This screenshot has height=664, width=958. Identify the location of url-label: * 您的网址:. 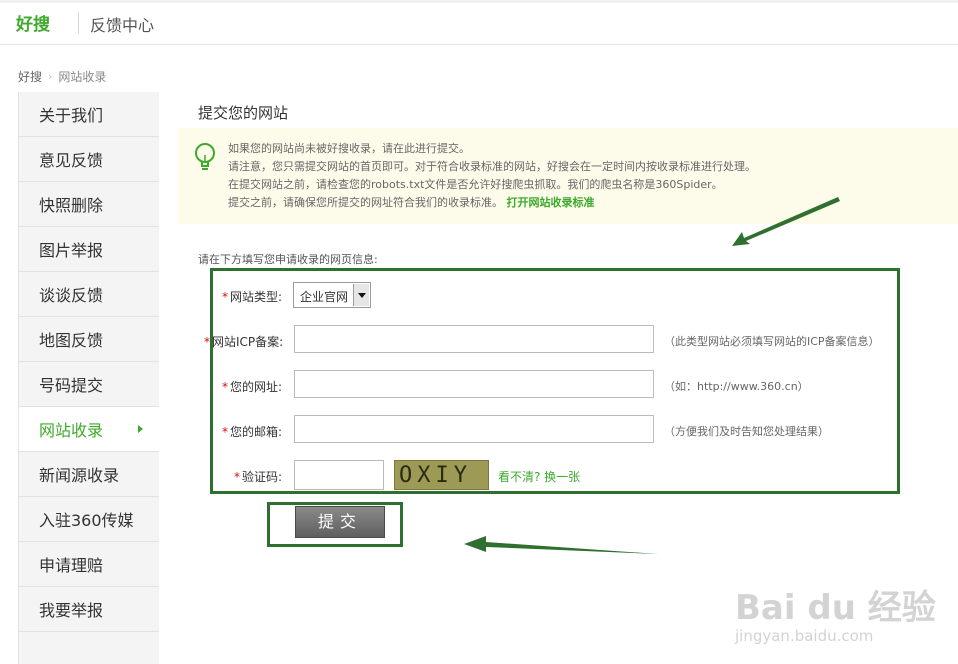
(252, 386).